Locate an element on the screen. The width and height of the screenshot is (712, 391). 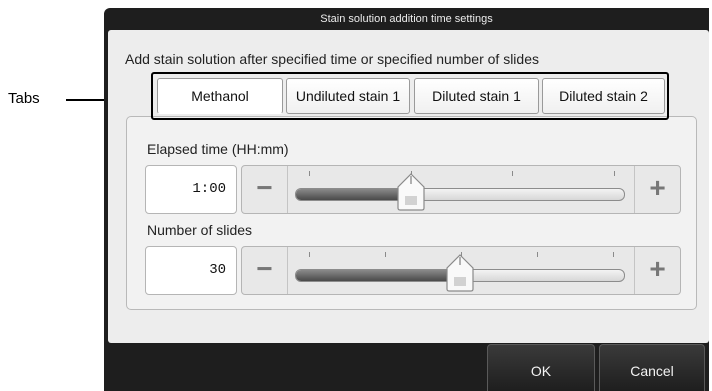
tabs-highlight-frame is located at coordinates (410, 96).